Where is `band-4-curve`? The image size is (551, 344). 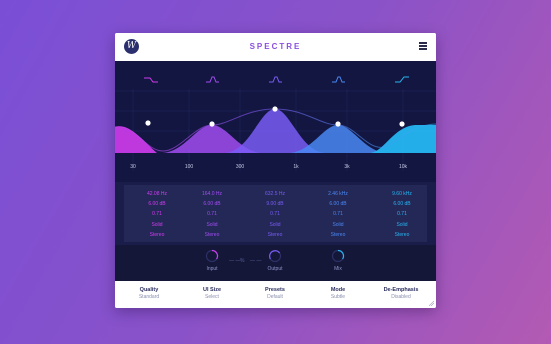 band-4-curve is located at coordinates (338, 139).